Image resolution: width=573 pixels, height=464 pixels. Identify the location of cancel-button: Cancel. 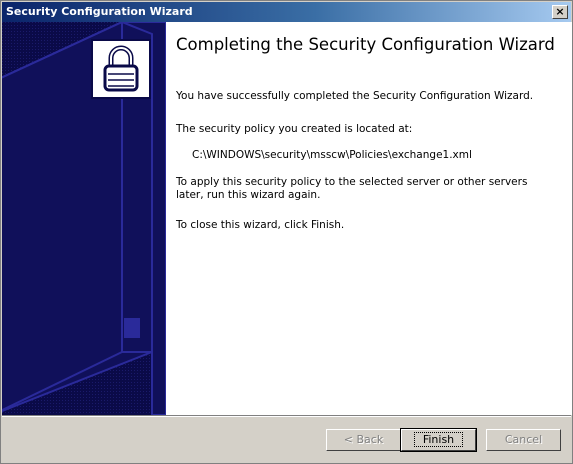
(523, 440).